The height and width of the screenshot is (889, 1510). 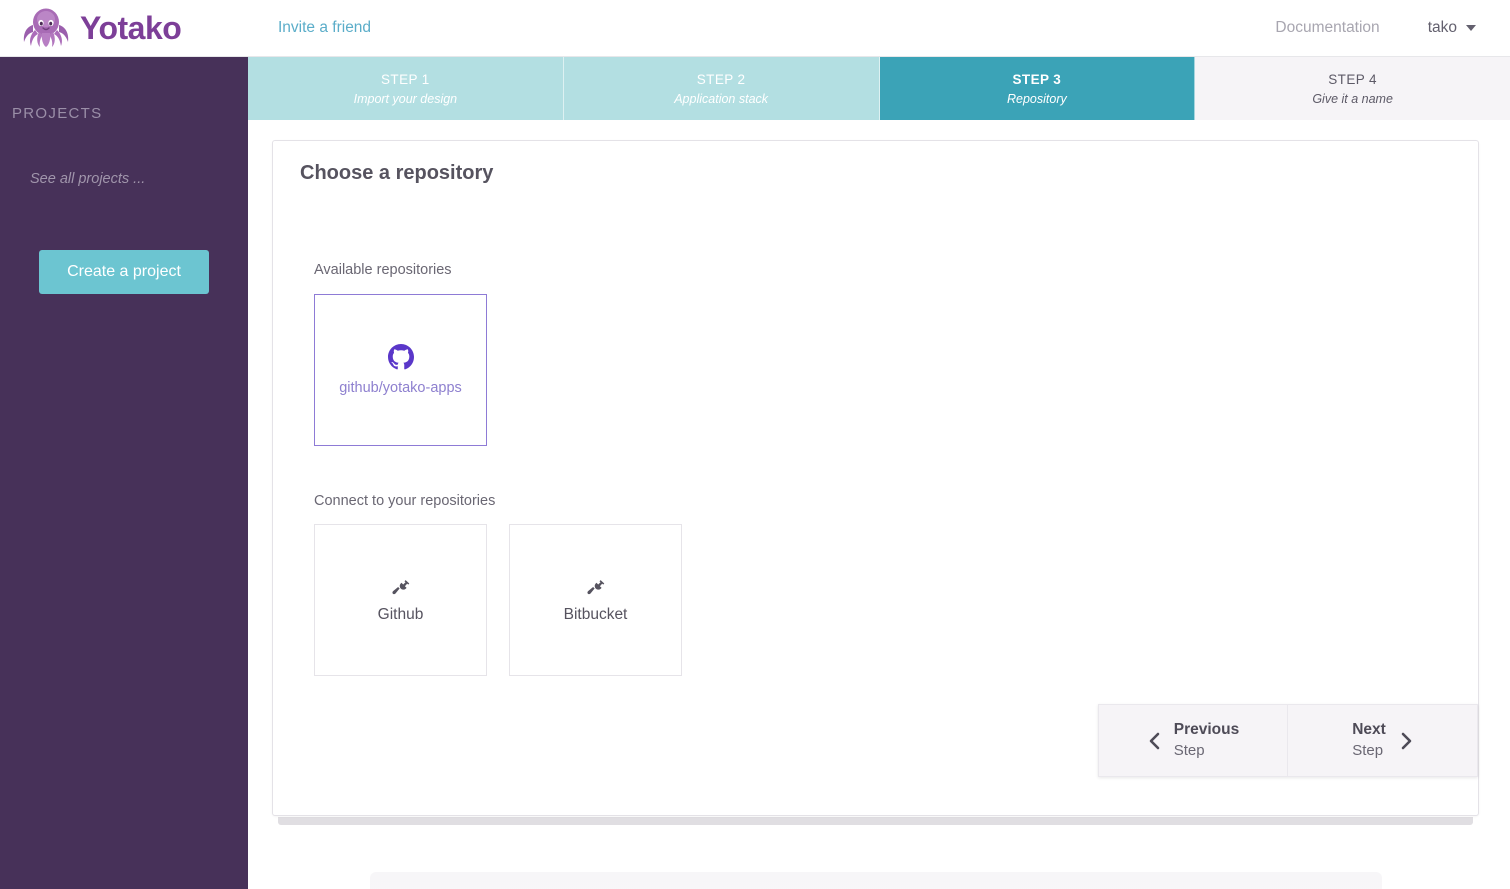 I want to click on step-title: STEP 4, so click(x=1352, y=79).